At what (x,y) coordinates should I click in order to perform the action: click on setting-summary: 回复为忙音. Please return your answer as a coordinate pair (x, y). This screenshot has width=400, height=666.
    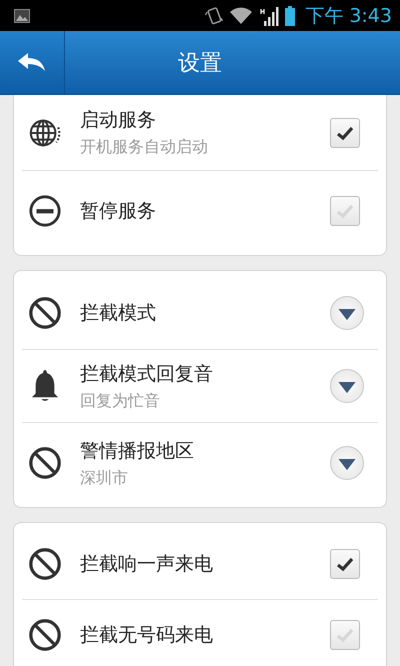
    Looking at the image, I should click on (120, 401).